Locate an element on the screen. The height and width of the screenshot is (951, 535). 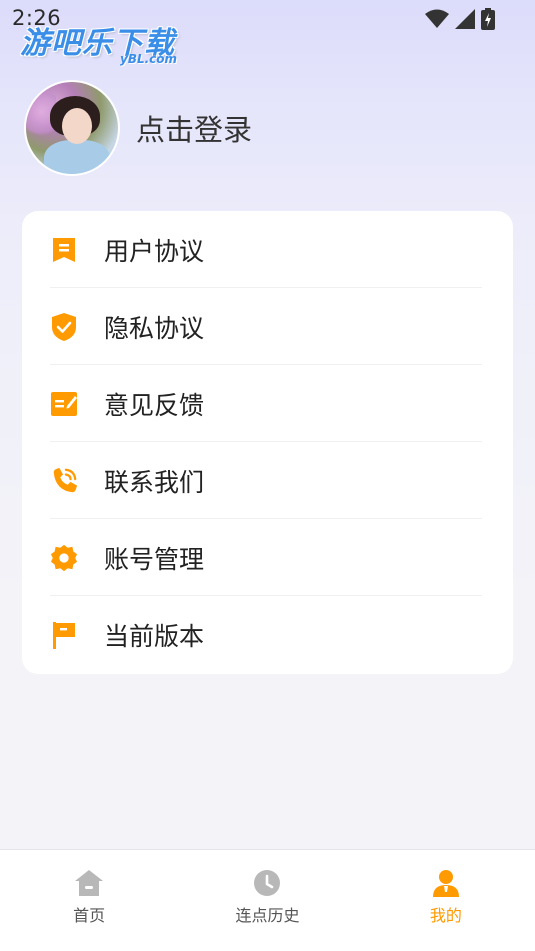
menu-item-label: 当前版本 is located at coordinates (154, 636).